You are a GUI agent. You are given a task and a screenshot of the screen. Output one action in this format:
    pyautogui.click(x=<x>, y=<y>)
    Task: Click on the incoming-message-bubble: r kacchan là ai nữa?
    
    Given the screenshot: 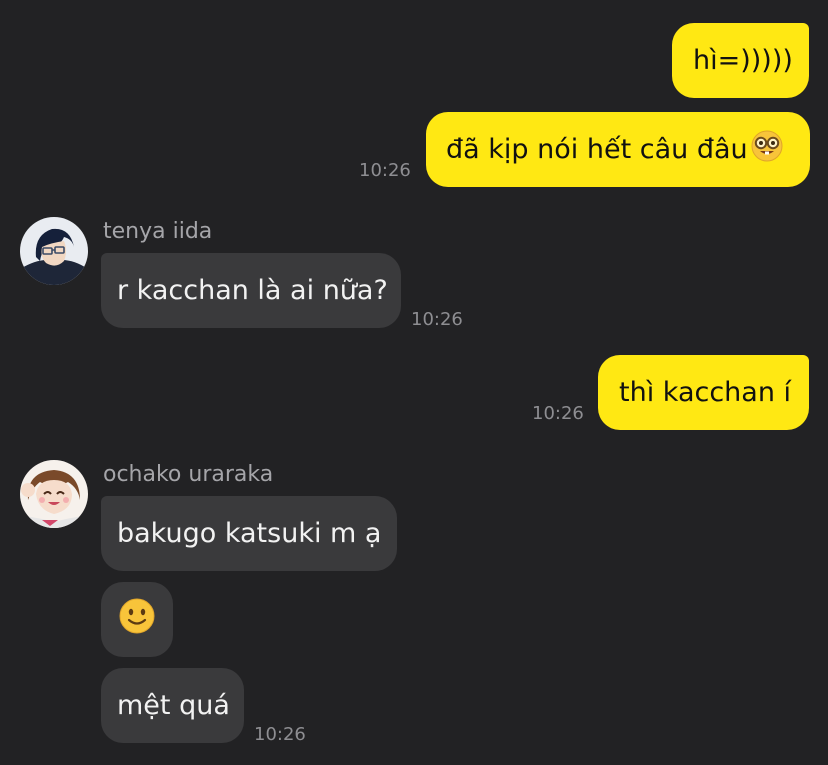 What is the action you would take?
    pyautogui.click(x=251, y=290)
    